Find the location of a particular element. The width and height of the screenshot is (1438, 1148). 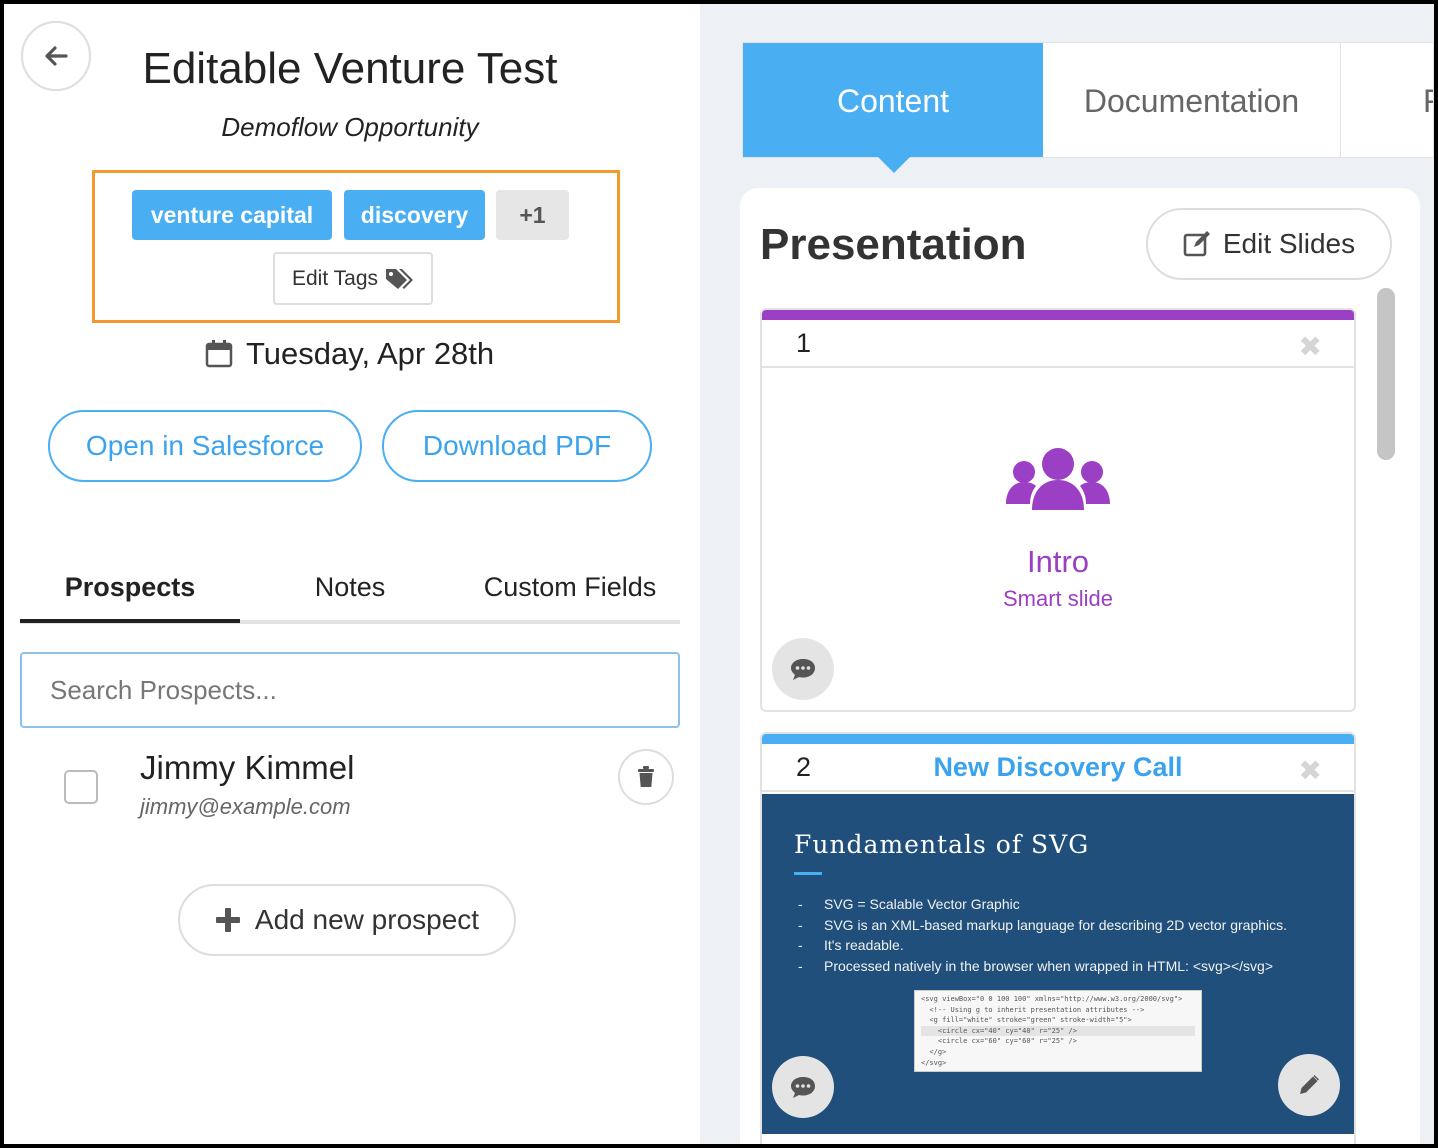

prospect-name: Jimmy Kimmel is located at coordinates (247, 767).